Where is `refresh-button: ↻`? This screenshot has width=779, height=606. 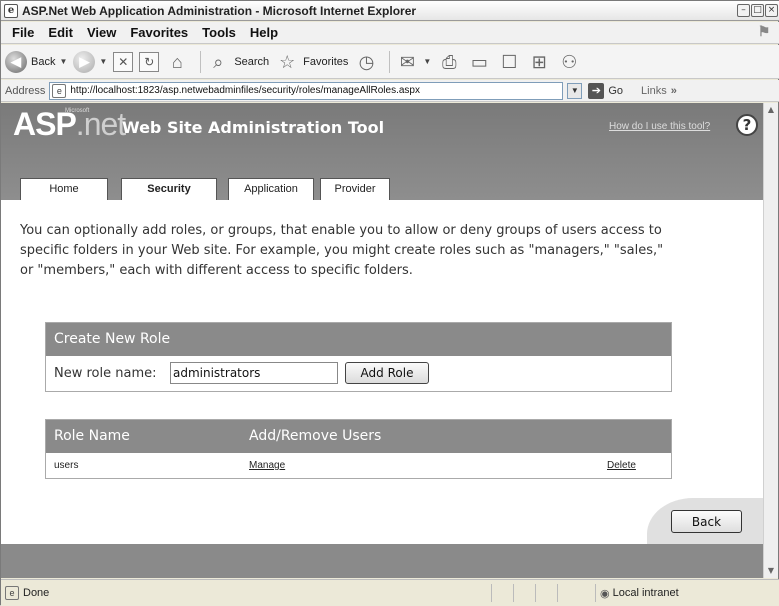 refresh-button: ↻ is located at coordinates (149, 61).